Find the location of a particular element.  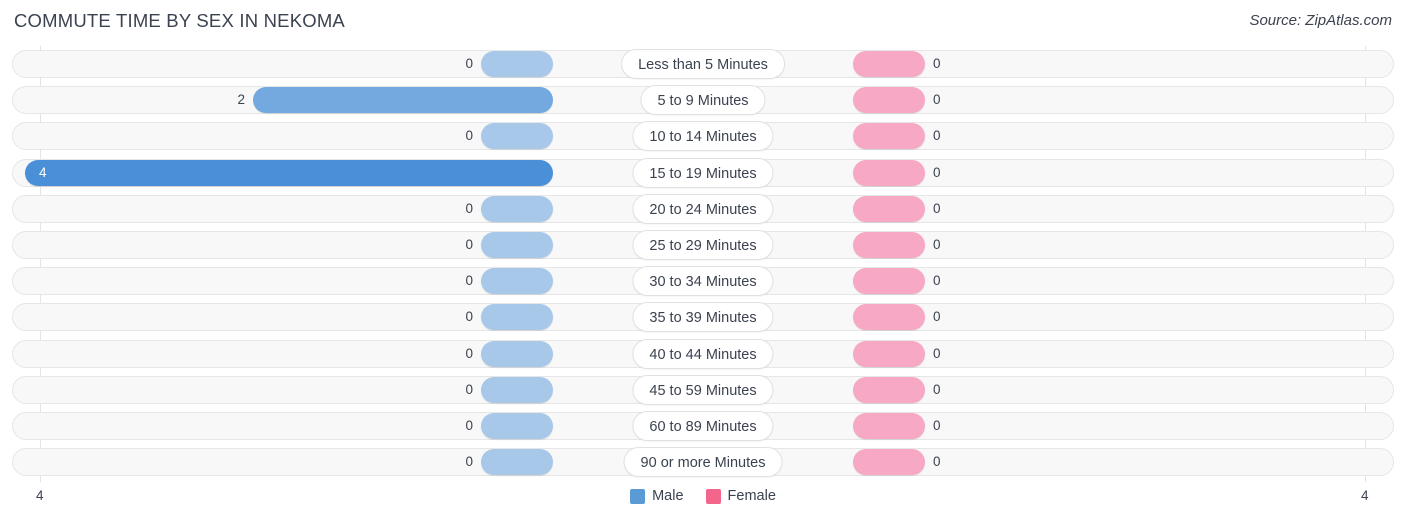

category-label-pill: 10 to 14 Minutes is located at coordinates (703, 136).